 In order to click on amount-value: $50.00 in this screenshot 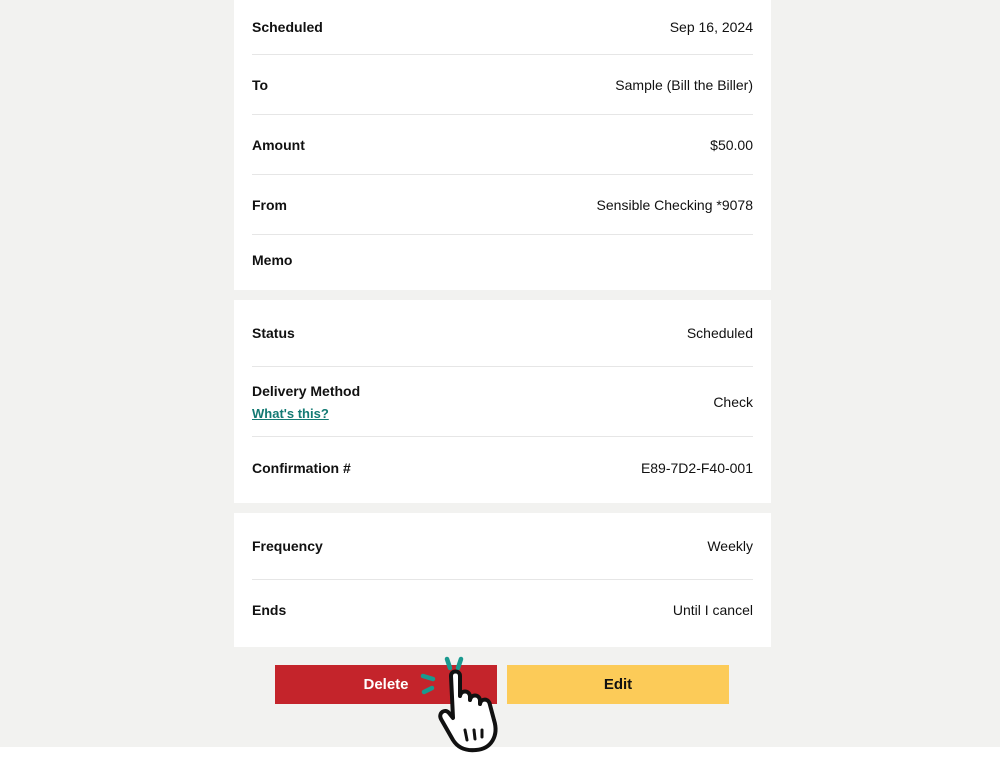, I will do `click(731, 144)`.